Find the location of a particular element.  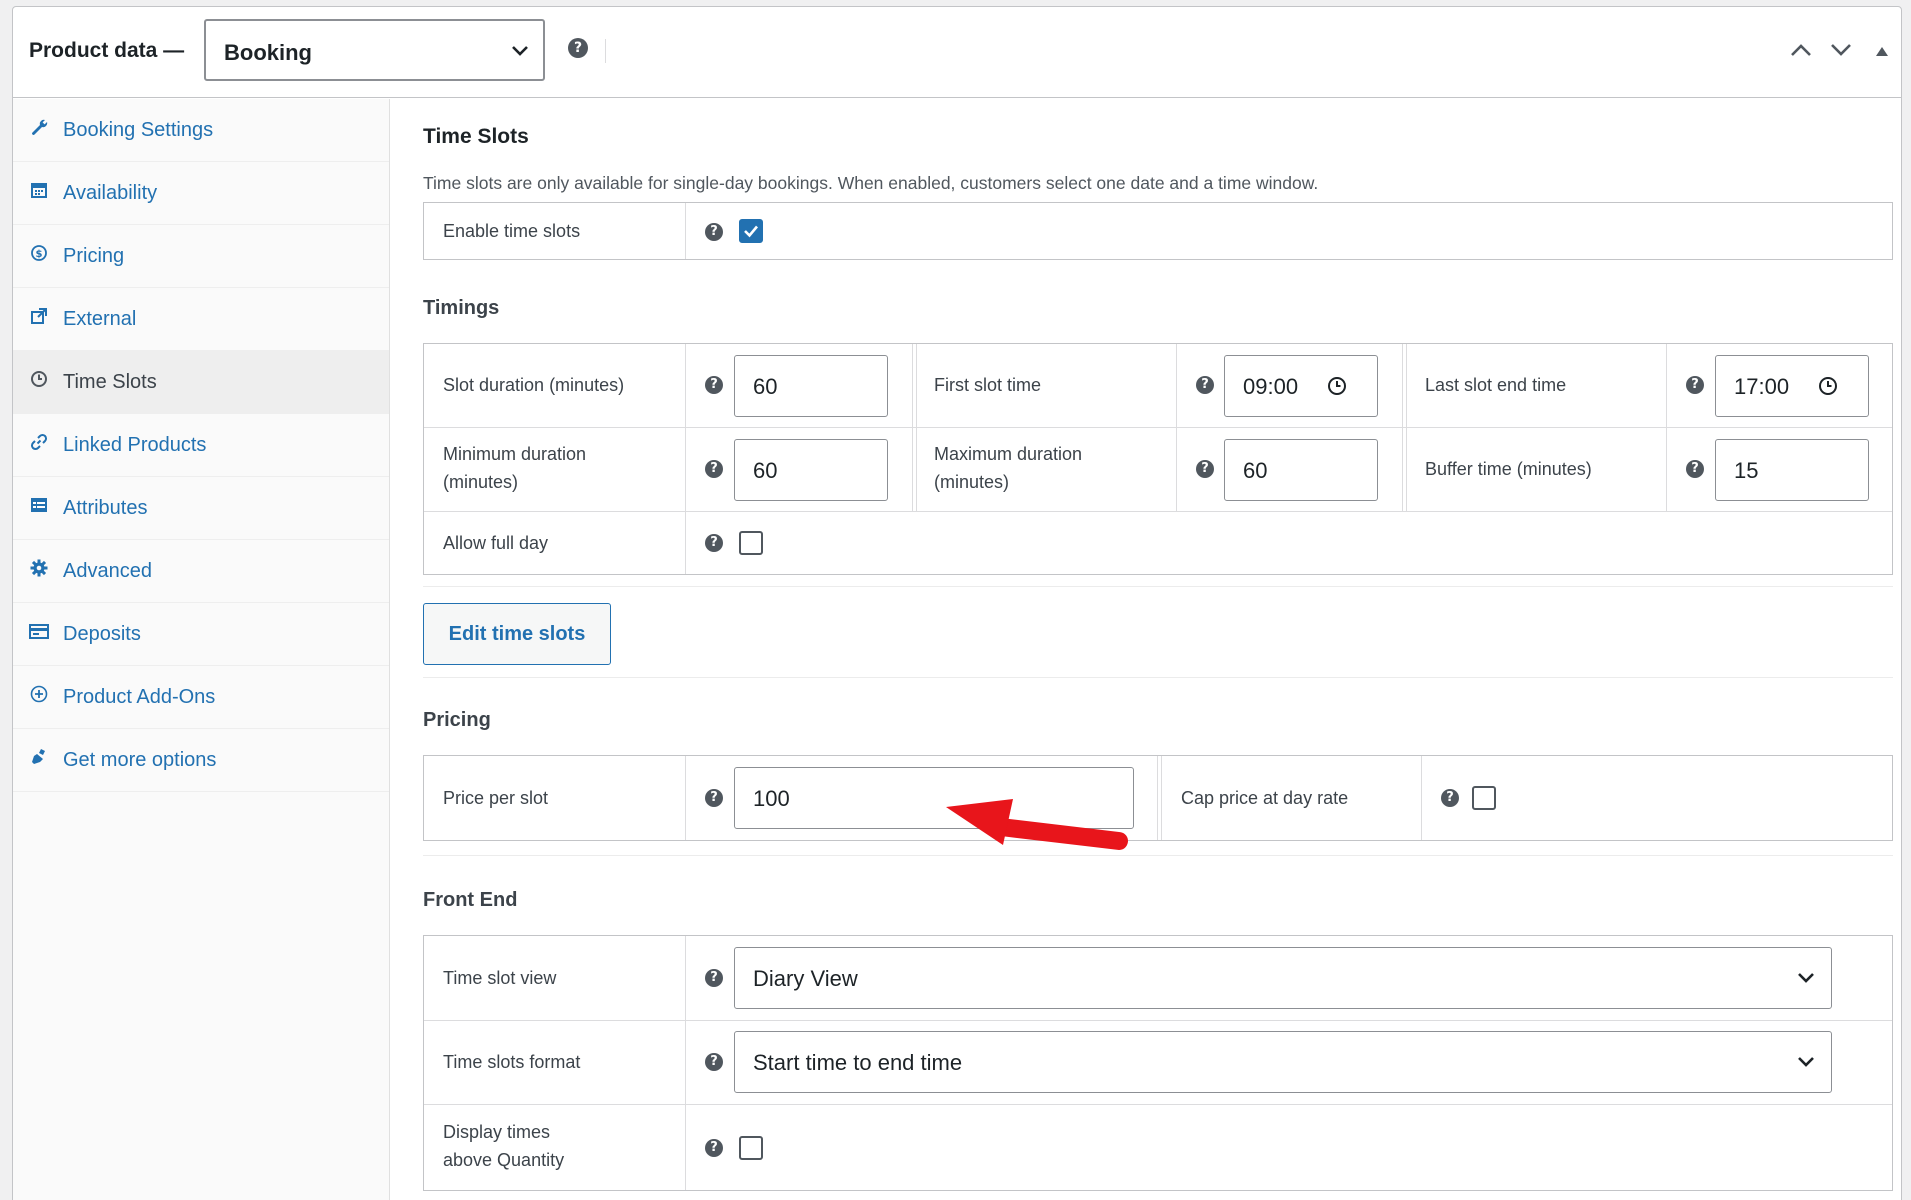

slot-duration-value: 60 is located at coordinates (765, 386).